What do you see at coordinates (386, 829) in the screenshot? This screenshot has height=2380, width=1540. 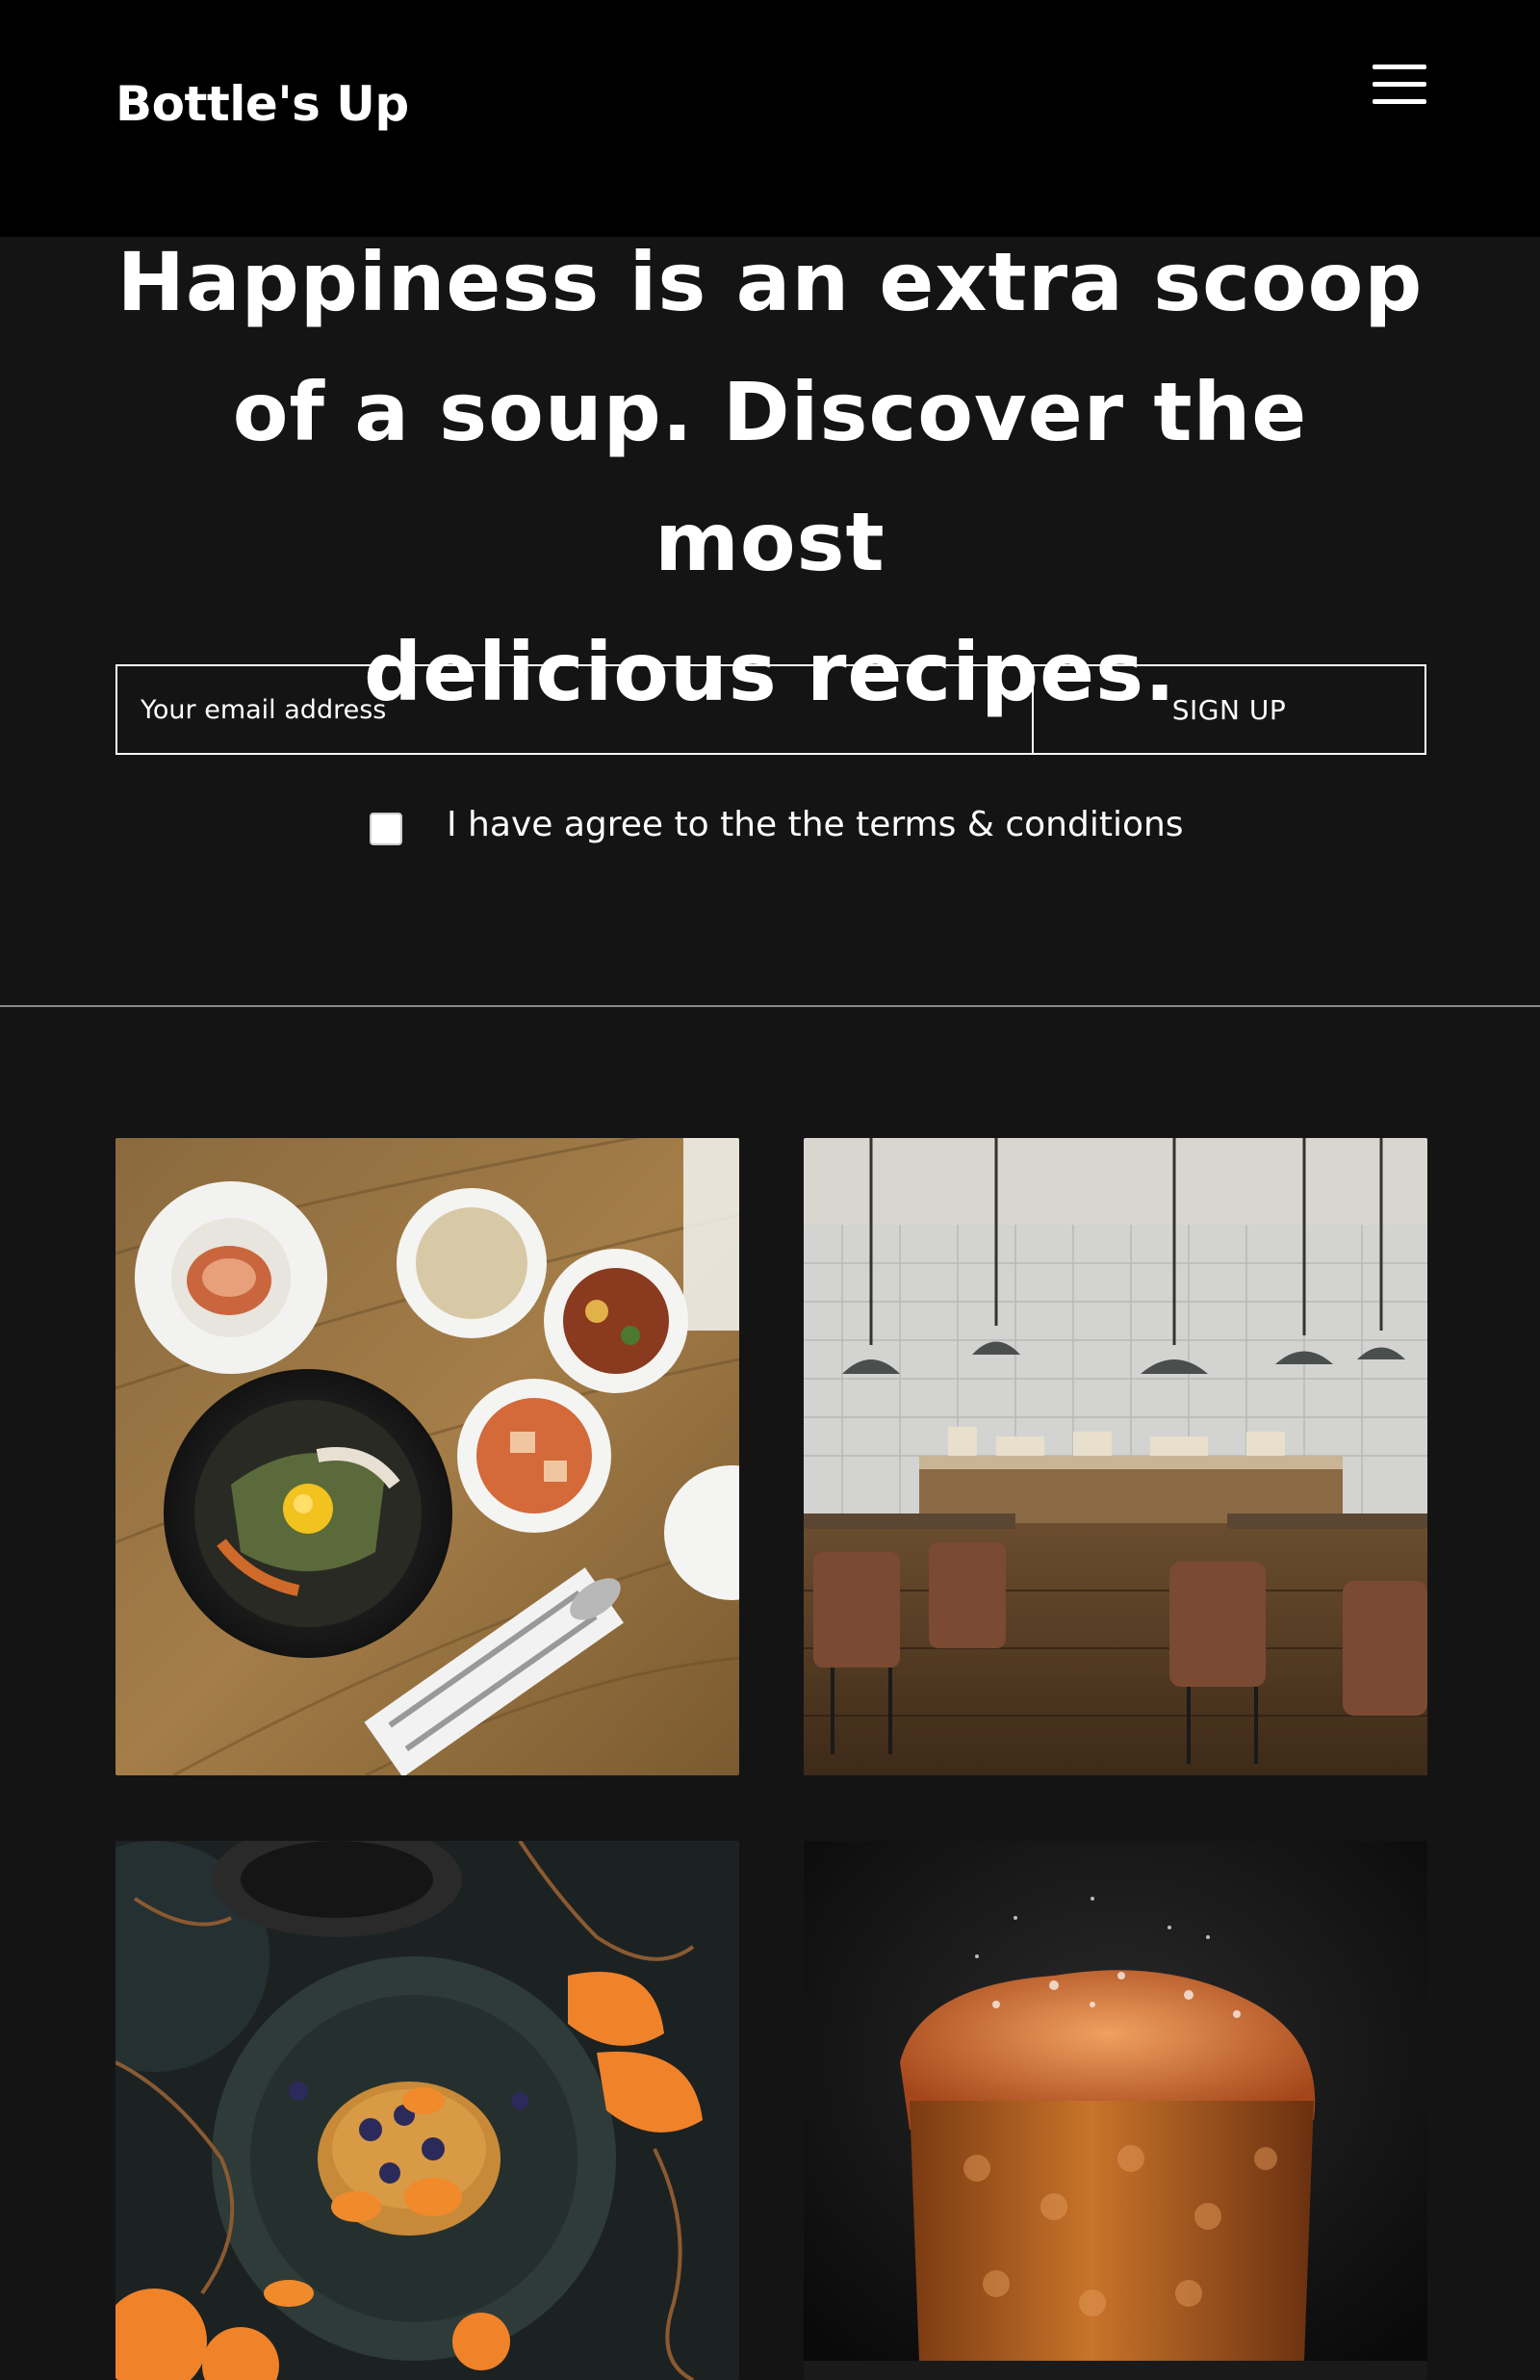 I see `terms-checkbox` at bounding box center [386, 829].